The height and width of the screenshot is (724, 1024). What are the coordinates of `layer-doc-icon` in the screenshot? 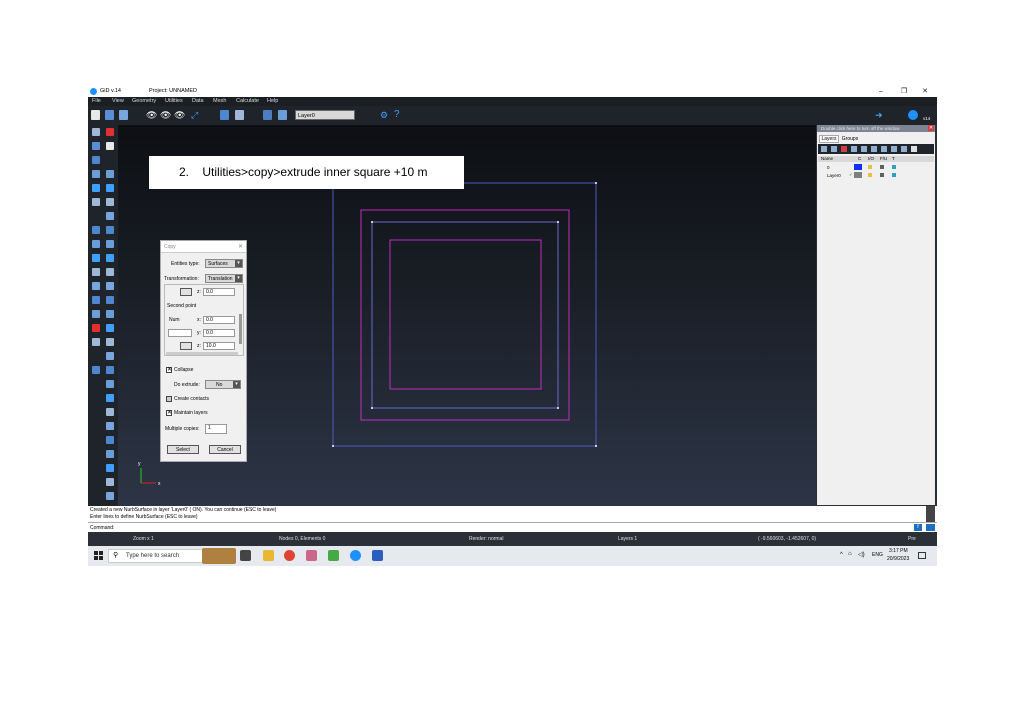 It's located at (914, 149).